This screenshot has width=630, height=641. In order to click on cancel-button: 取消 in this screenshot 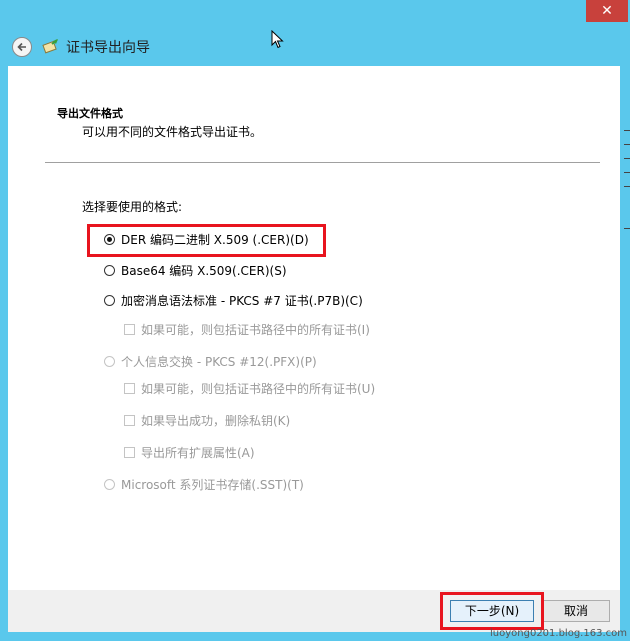, I will do `click(576, 611)`.